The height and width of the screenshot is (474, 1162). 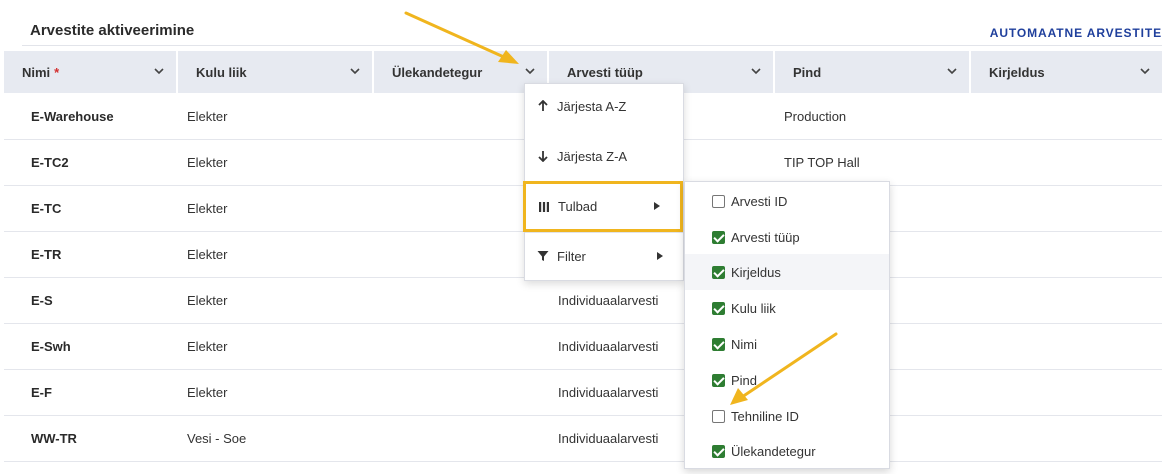 What do you see at coordinates (46, 254) in the screenshot?
I see `cell-name: E-TR` at bounding box center [46, 254].